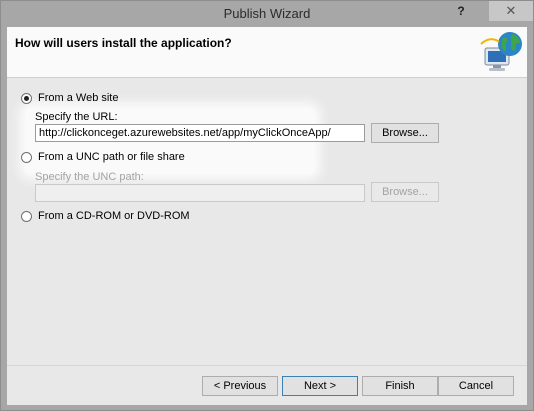 The height and width of the screenshot is (411, 534). Describe the element at coordinates (267, 52) in the screenshot. I see `wizard-header: How will users install the application?` at that location.